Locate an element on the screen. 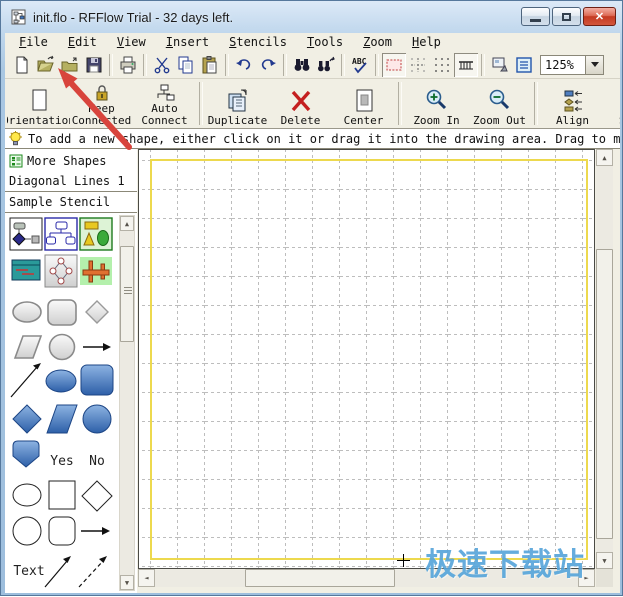  outline-rounded-square is located at coordinates (62, 531).